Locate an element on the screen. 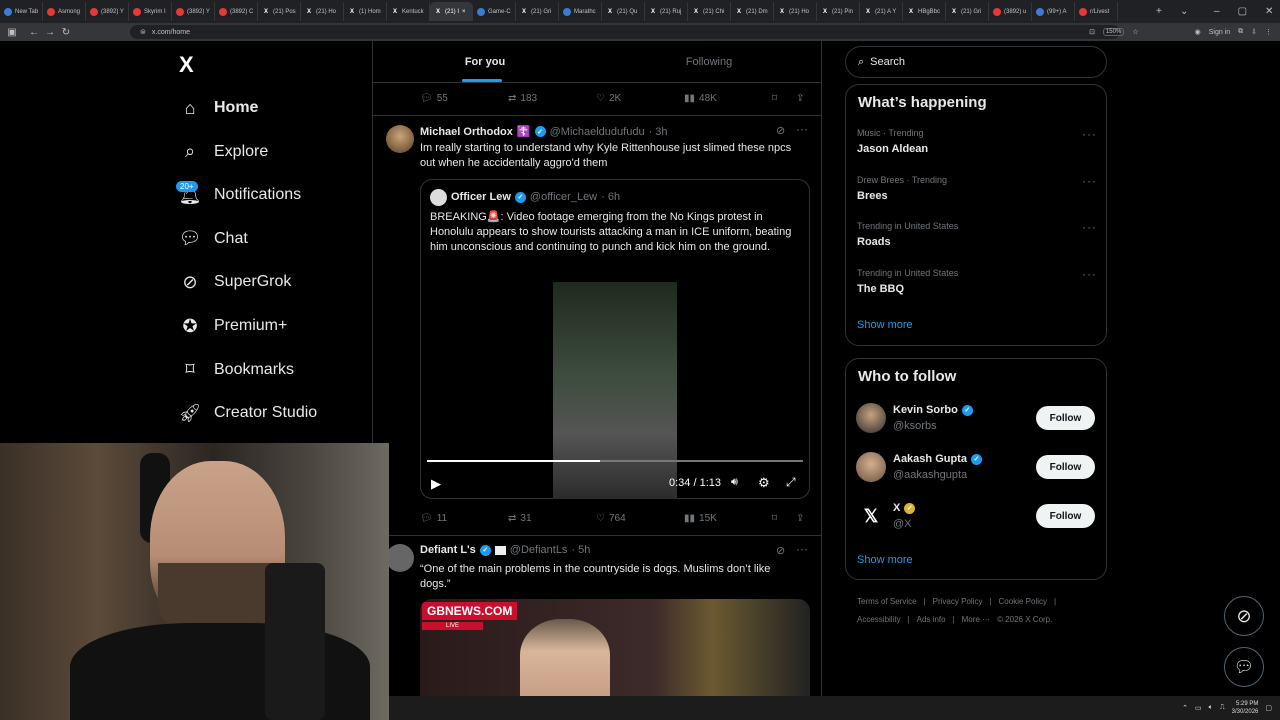  grok-fab: ⊘ is located at coordinates (1244, 616).